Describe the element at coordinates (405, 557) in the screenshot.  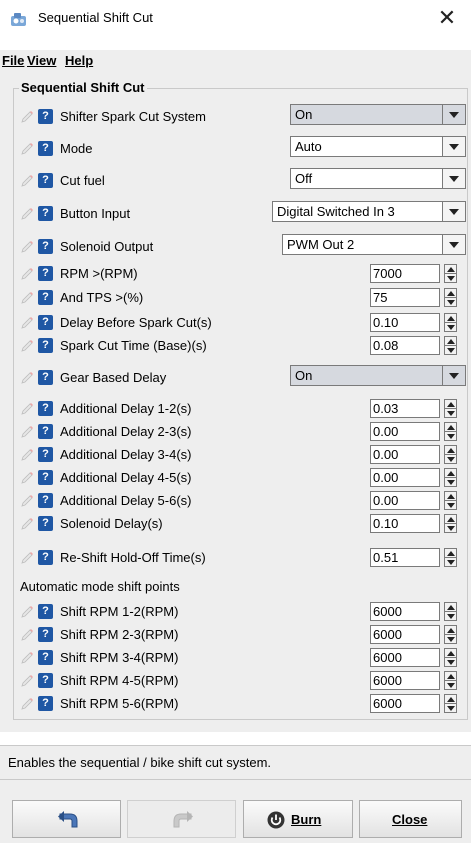
I see `field-16-input: 0.51` at that location.